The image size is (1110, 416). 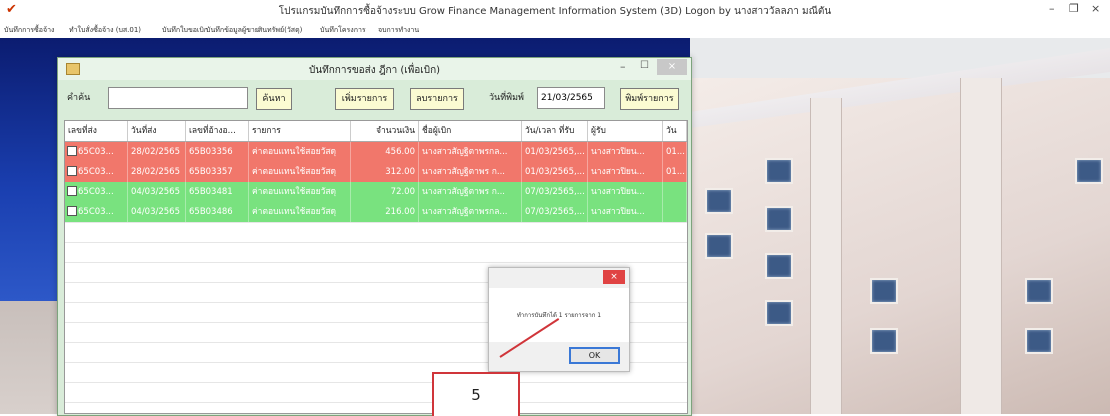 What do you see at coordinates (614, 277) in the screenshot?
I see `message-box-close-button: ×` at bounding box center [614, 277].